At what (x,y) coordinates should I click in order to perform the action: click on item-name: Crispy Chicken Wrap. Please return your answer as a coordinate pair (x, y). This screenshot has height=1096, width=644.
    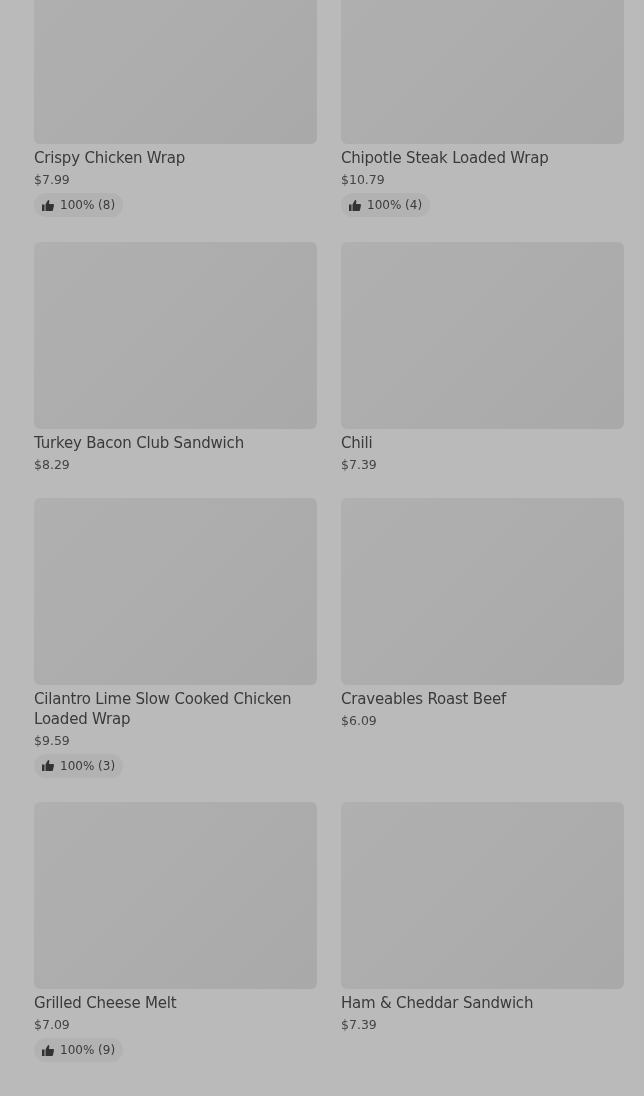
    Looking at the image, I should click on (110, 158).